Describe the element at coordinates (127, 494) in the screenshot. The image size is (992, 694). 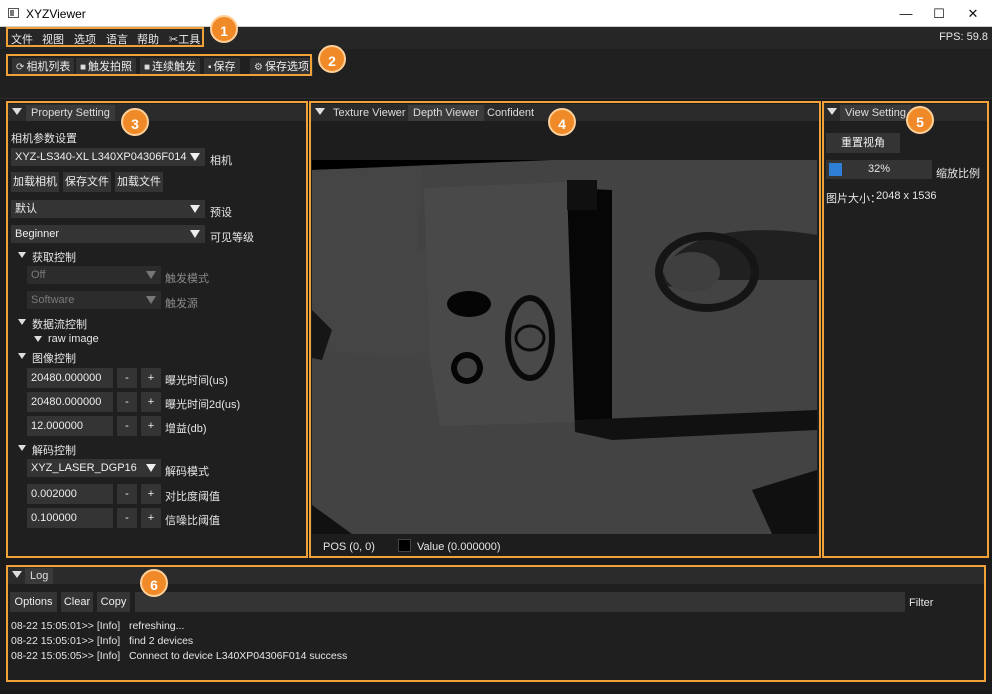
I see `contrast-decrement-button: -` at that location.